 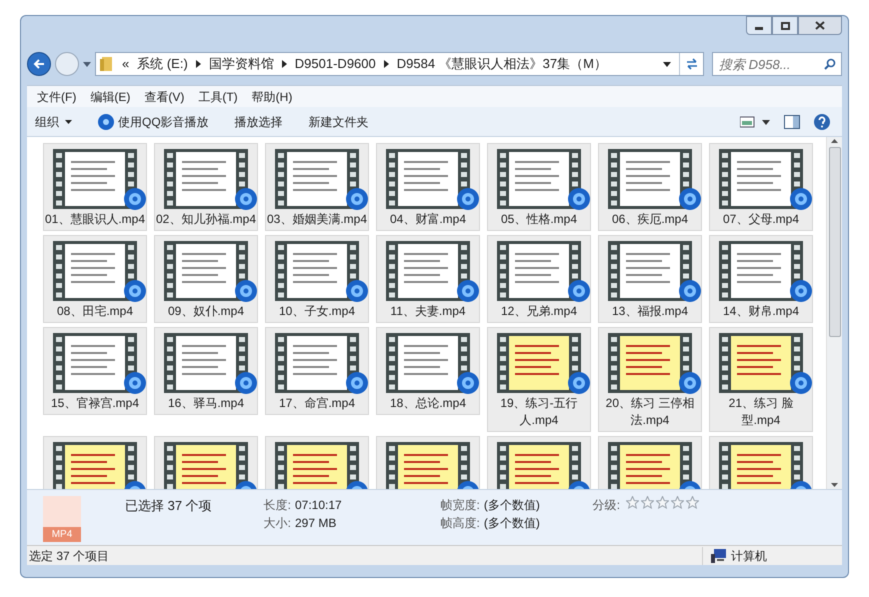 I want to click on menu-item: 工具(T), so click(x=218, y=97).